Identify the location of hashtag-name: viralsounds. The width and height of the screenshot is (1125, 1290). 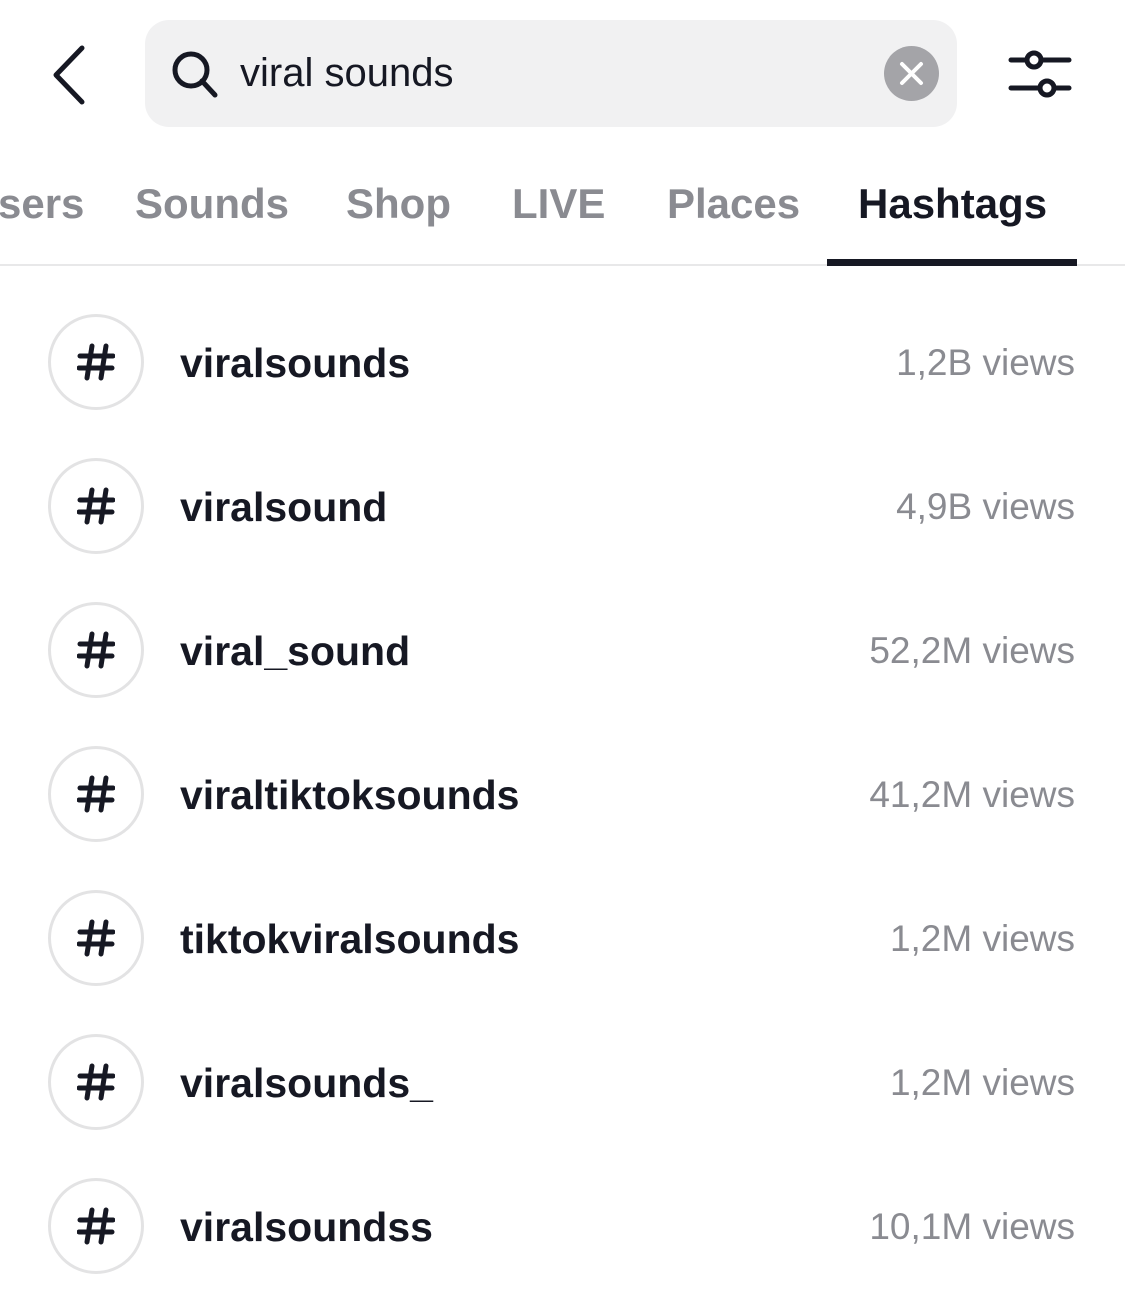
(295, 363).